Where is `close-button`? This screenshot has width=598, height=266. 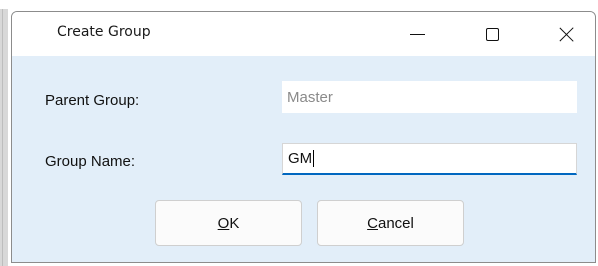 close-button is located at coordinates (567, 34).